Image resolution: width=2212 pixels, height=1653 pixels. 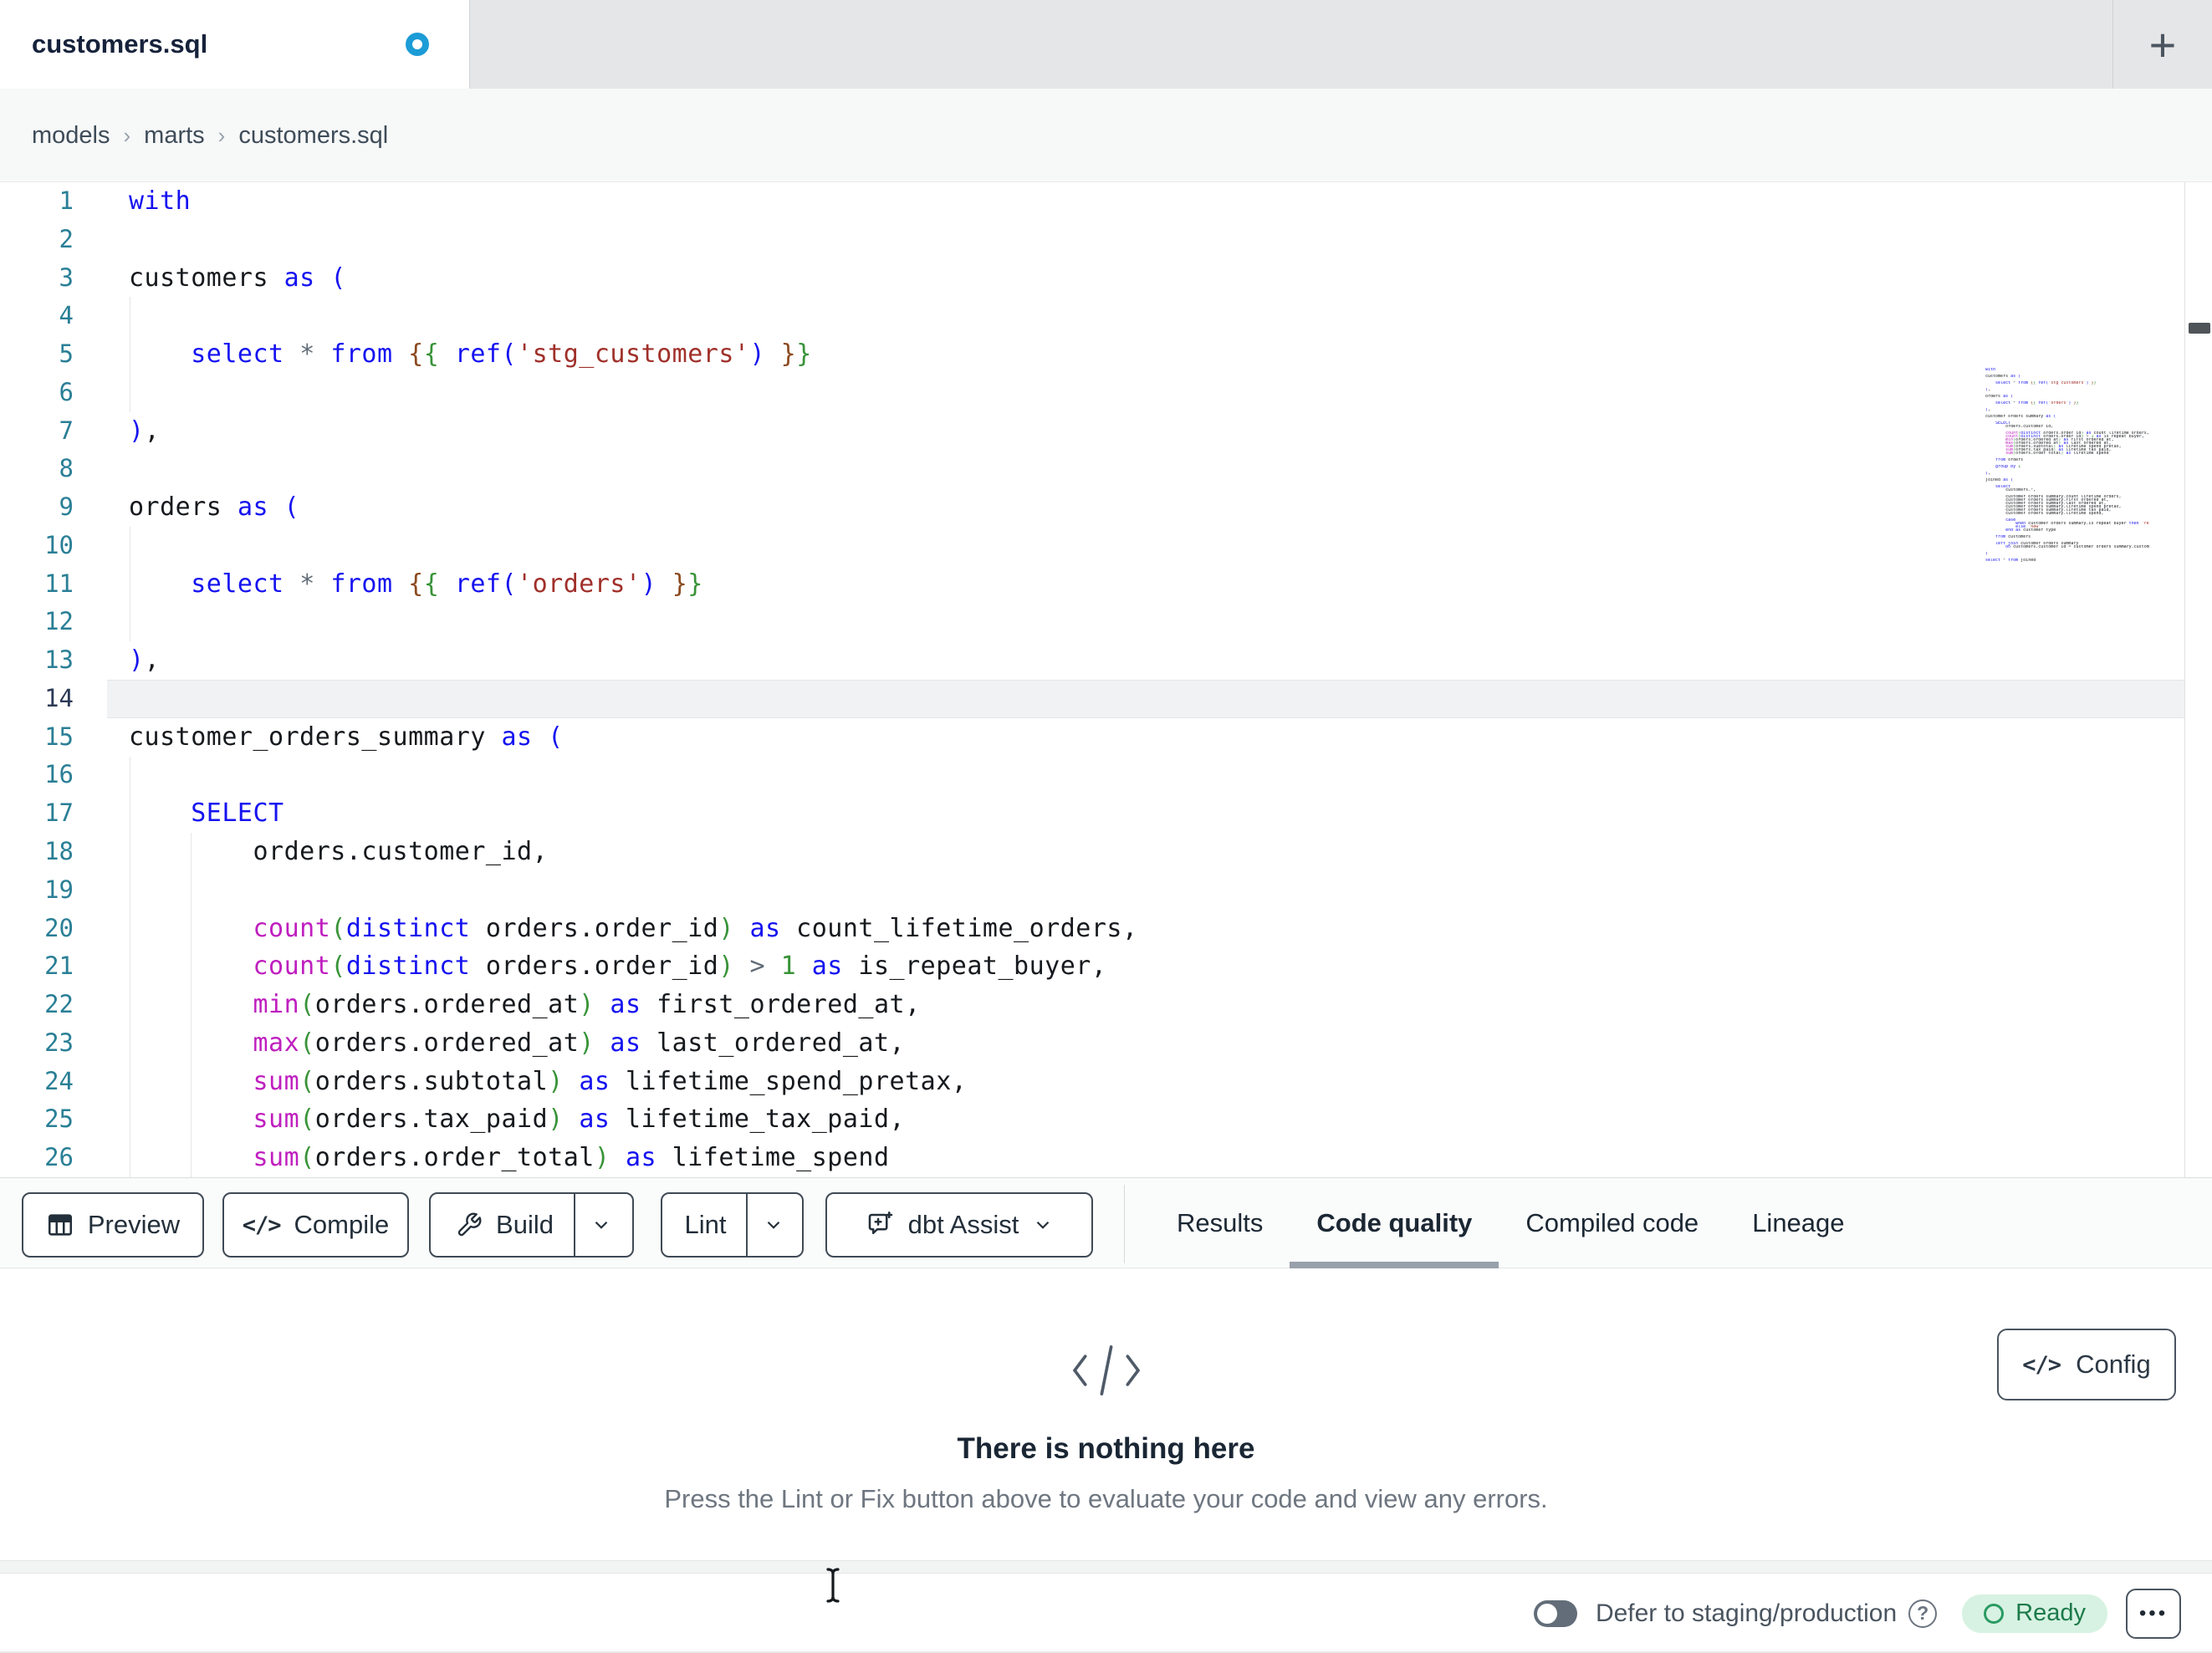 What do you see at coordinates (1106, 584) in the screenshot?
I see `code-line: 11 select * from {{ ref('orders') }}` at bounding box center [1106, 584].